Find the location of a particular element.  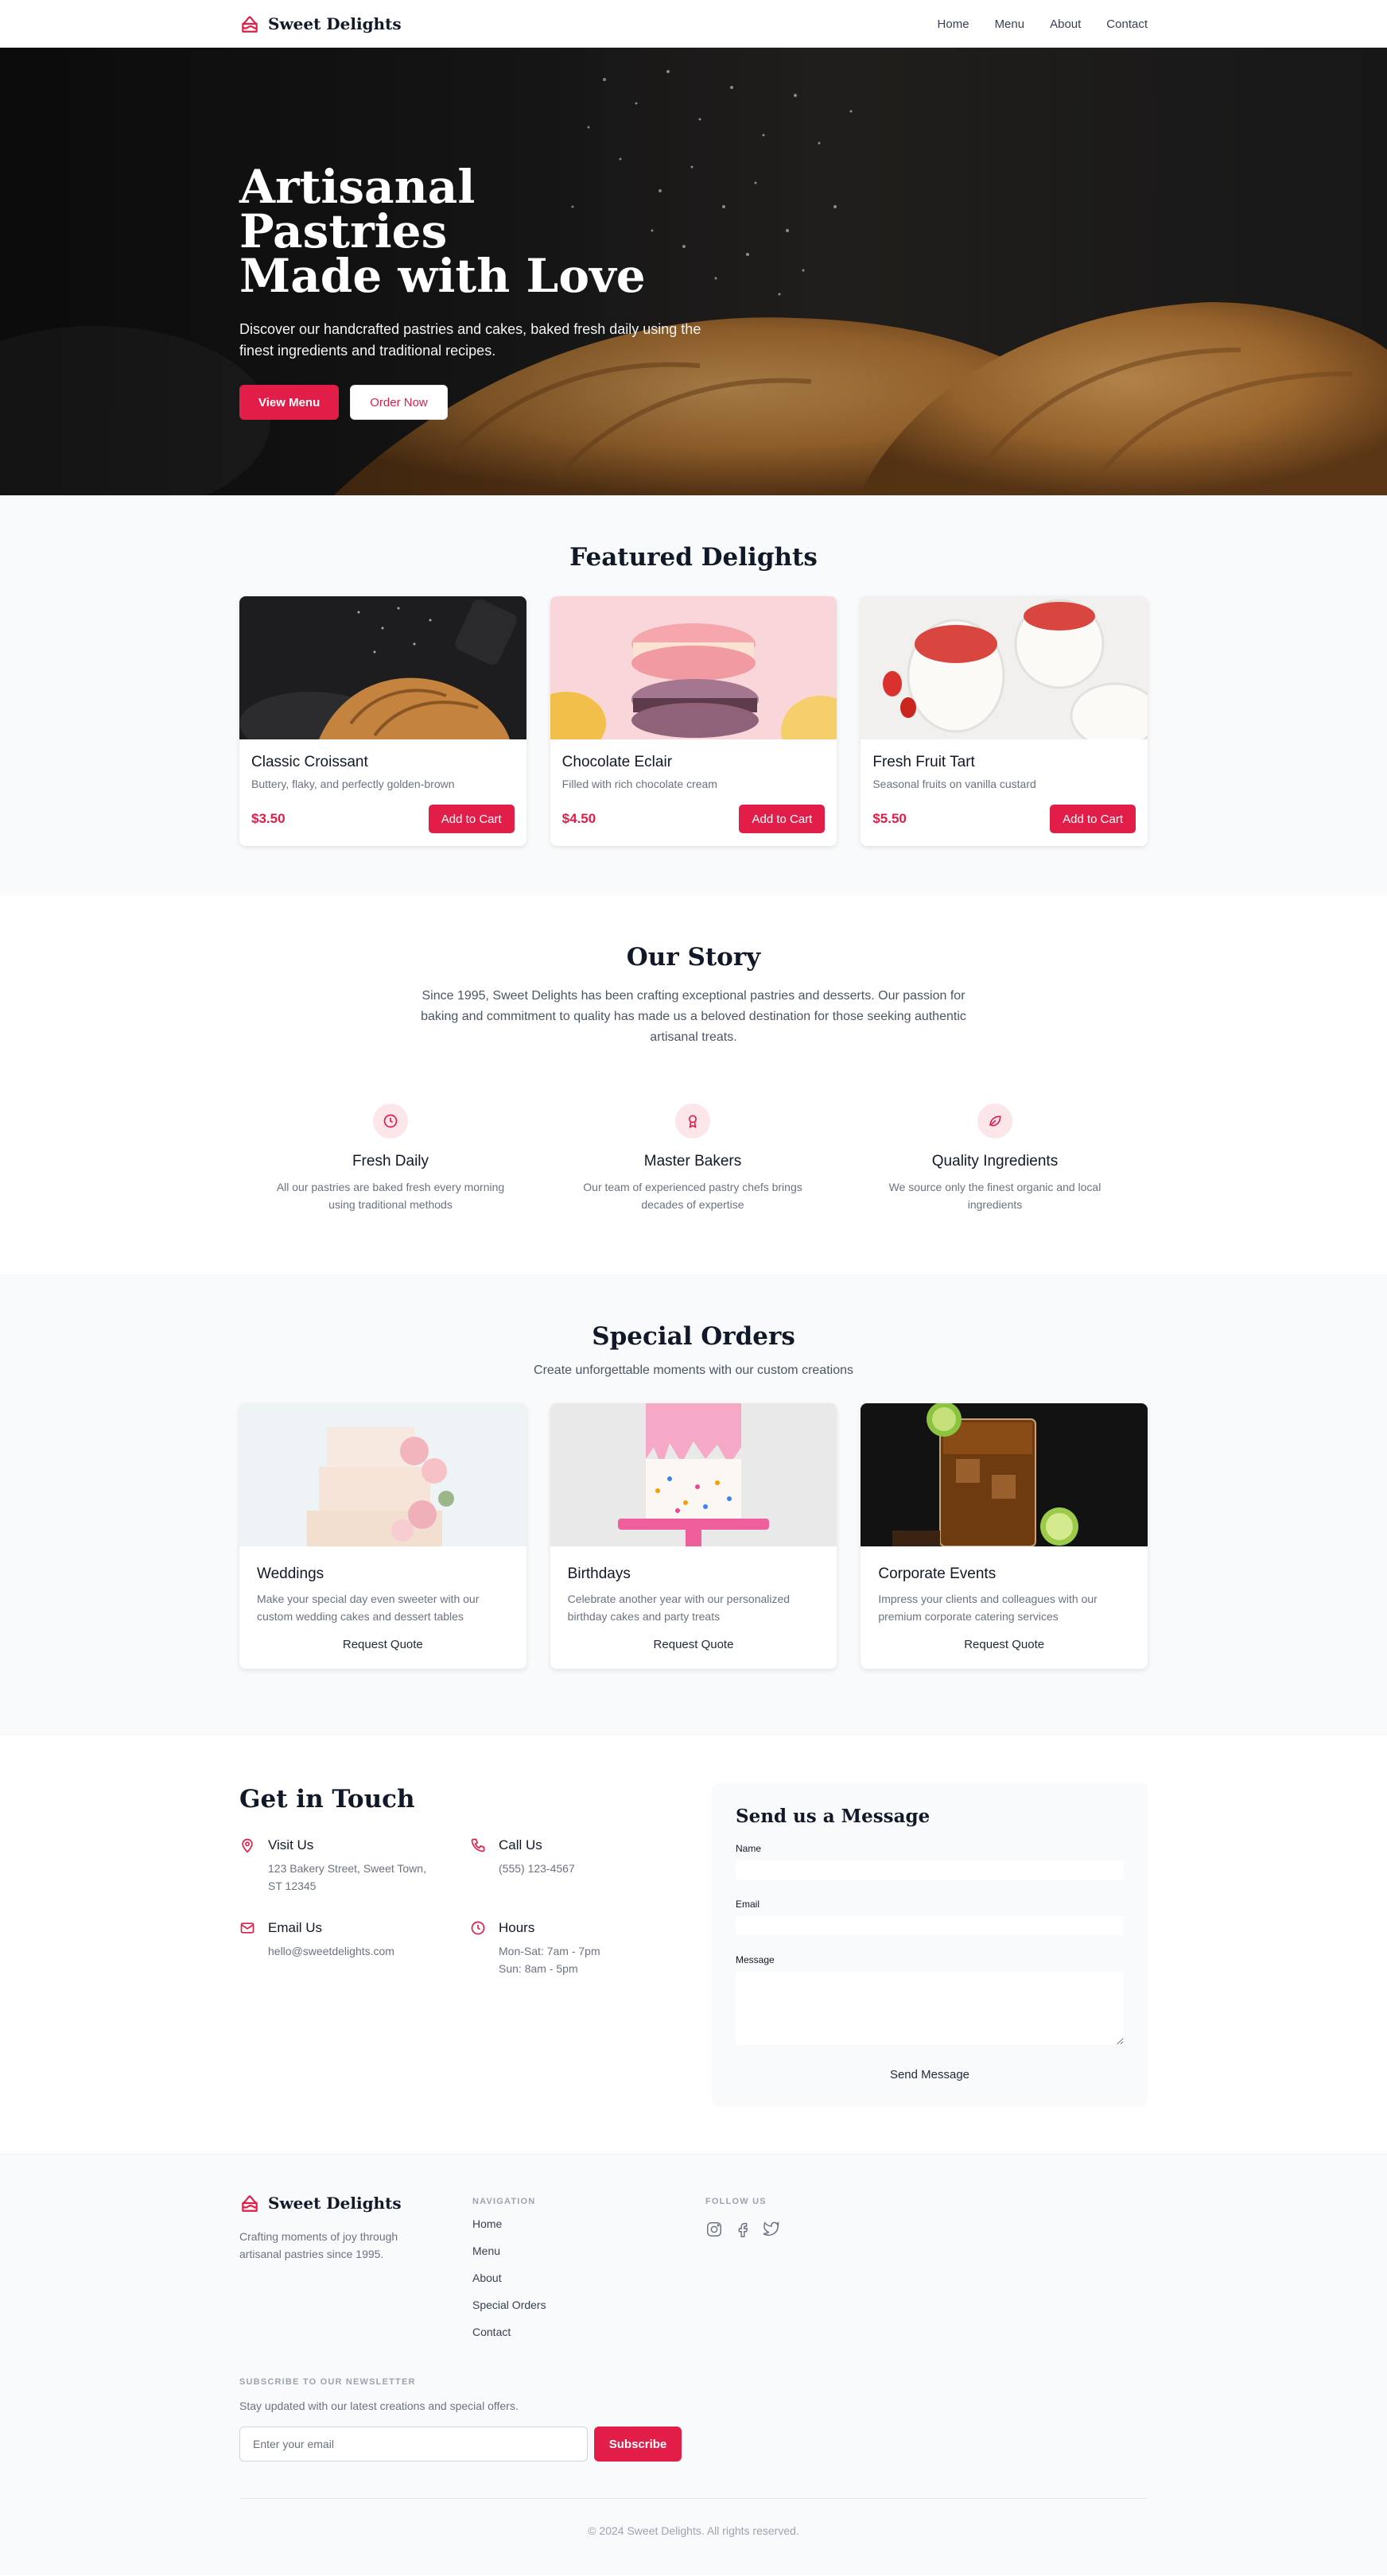

hours-weekday: Mon-Sat: 7am - 7pm is located at coordinates (549, 1951).